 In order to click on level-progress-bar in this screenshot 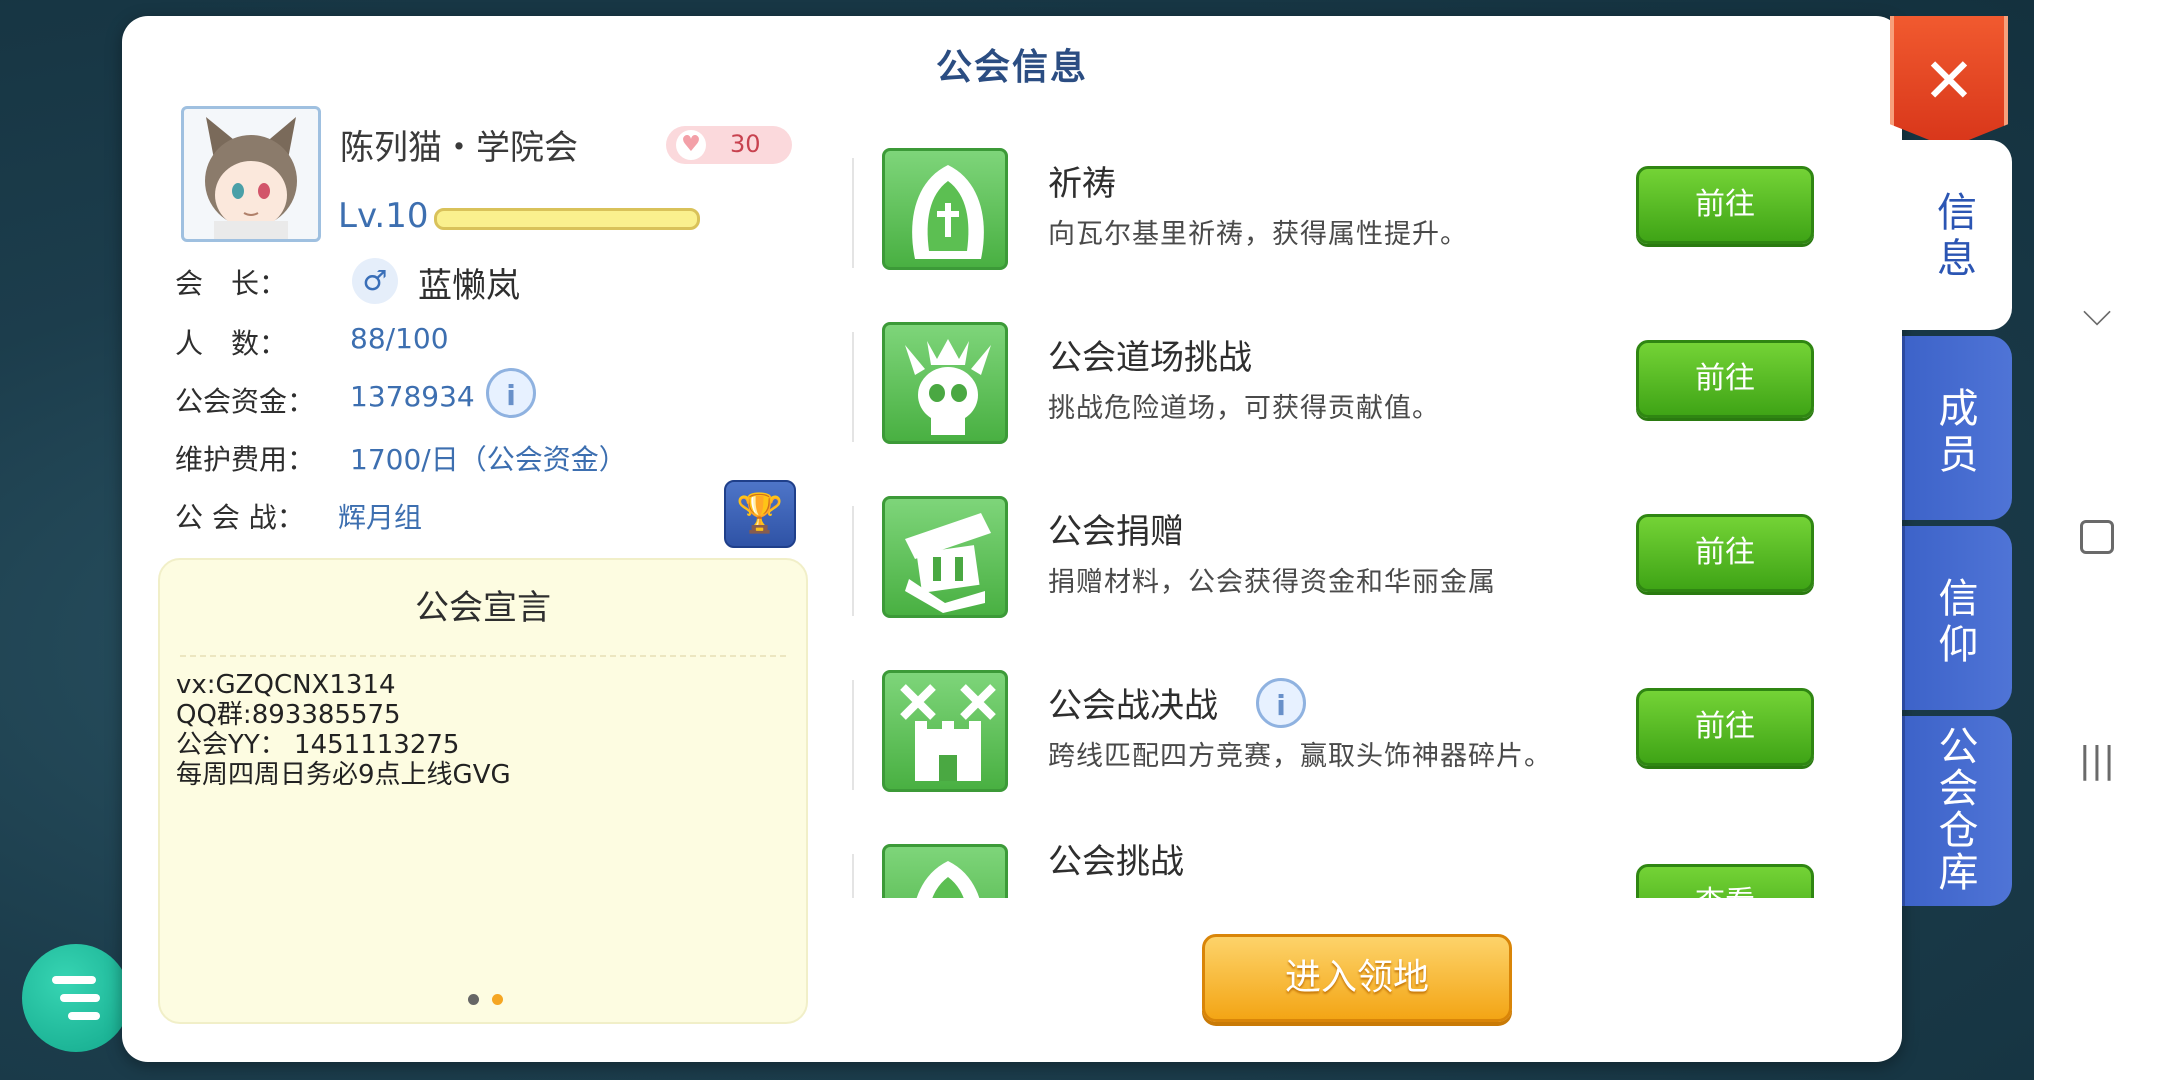, I will do `click(567, 219)`.